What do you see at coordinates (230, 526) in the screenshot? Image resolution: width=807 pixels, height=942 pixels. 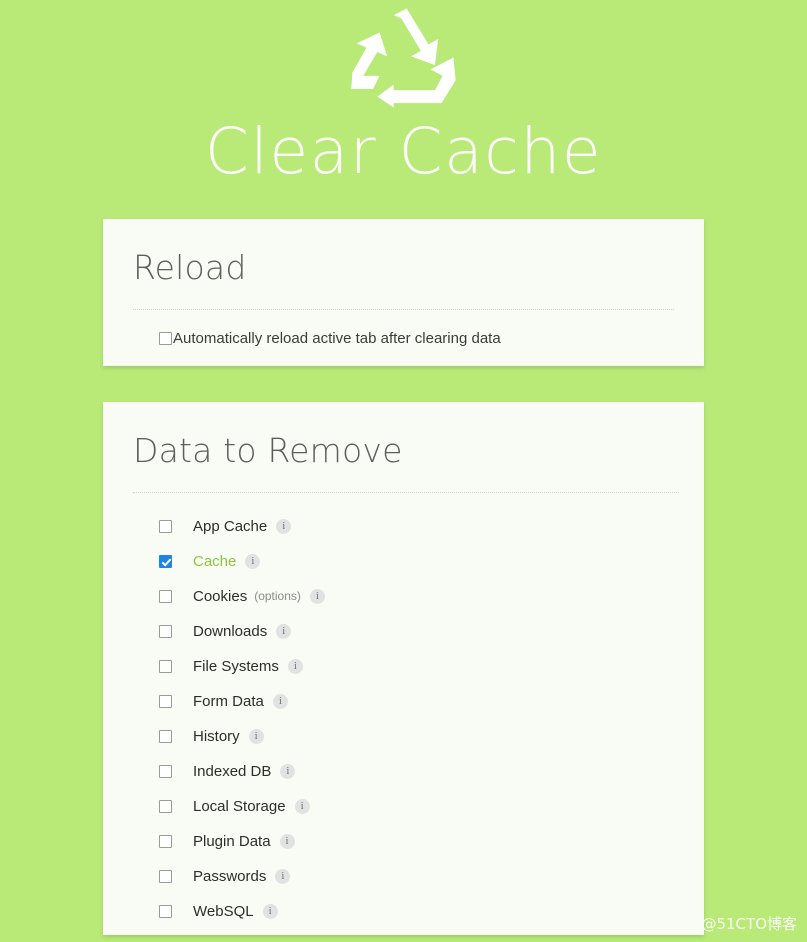 I see `data-item-label: App Cache` at bounding box center [230, 526].